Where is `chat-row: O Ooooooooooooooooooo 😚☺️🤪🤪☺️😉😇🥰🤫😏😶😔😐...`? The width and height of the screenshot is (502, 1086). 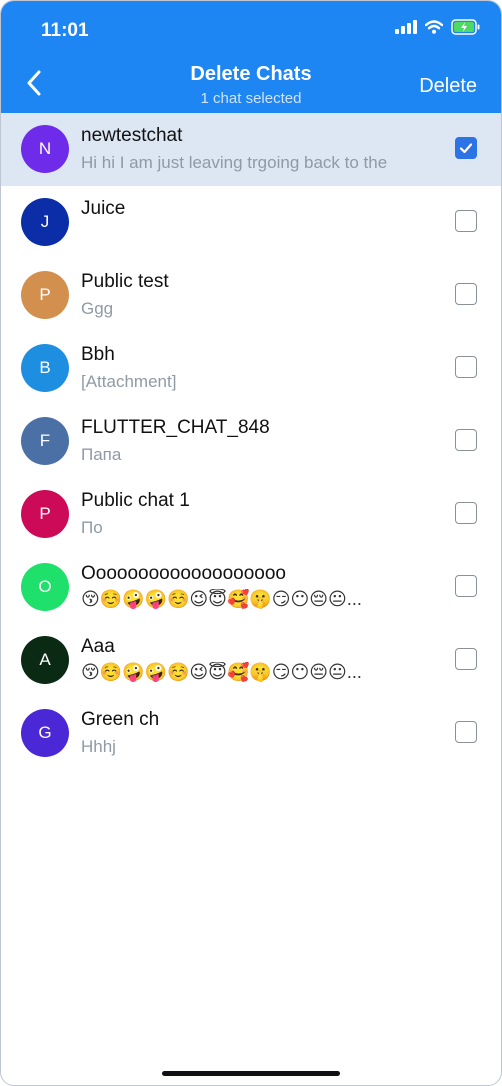
chat-row: O Ooooooooooooooooooo 😚☺️🤪🤪☺️😉😇🥰🤫😏😶😔😐... is located at coordinates (251, 587).